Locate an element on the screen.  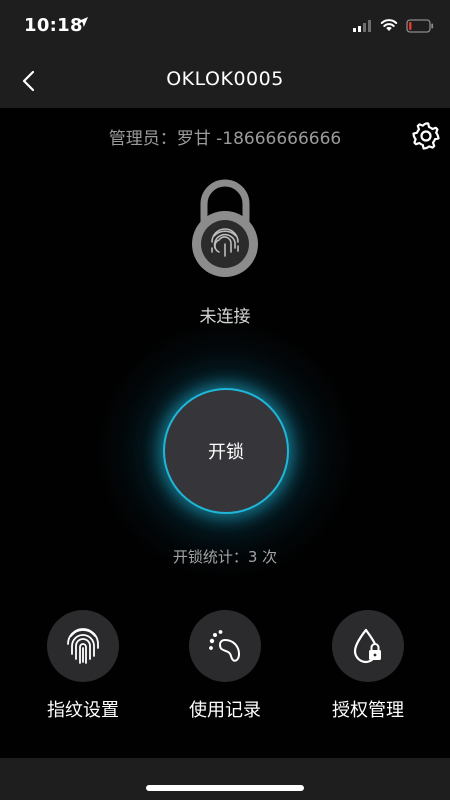
authorization-management-button: 授权管理 is located at coordinates (368, 666).